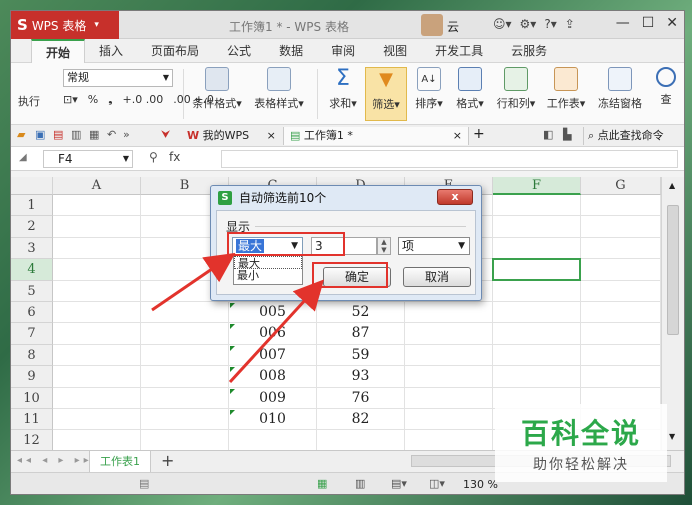  What do you see at coordinates (276, 331) in the screenshot?
I see `arrow-to-ok` at bounding box center [276, 331].